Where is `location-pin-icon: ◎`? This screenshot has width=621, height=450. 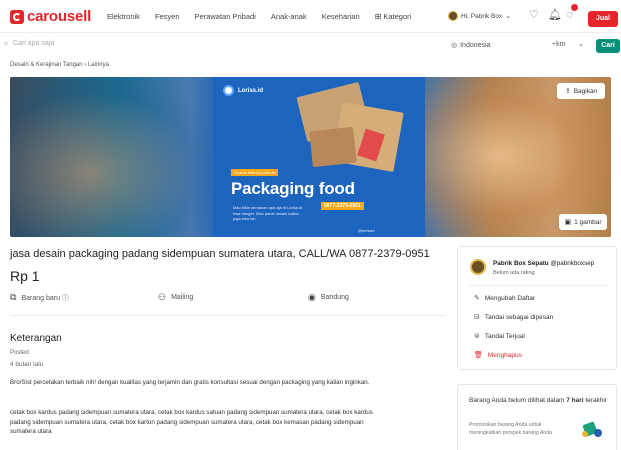 location-pin-icon: ◎ is located at coordinates (454, 45).